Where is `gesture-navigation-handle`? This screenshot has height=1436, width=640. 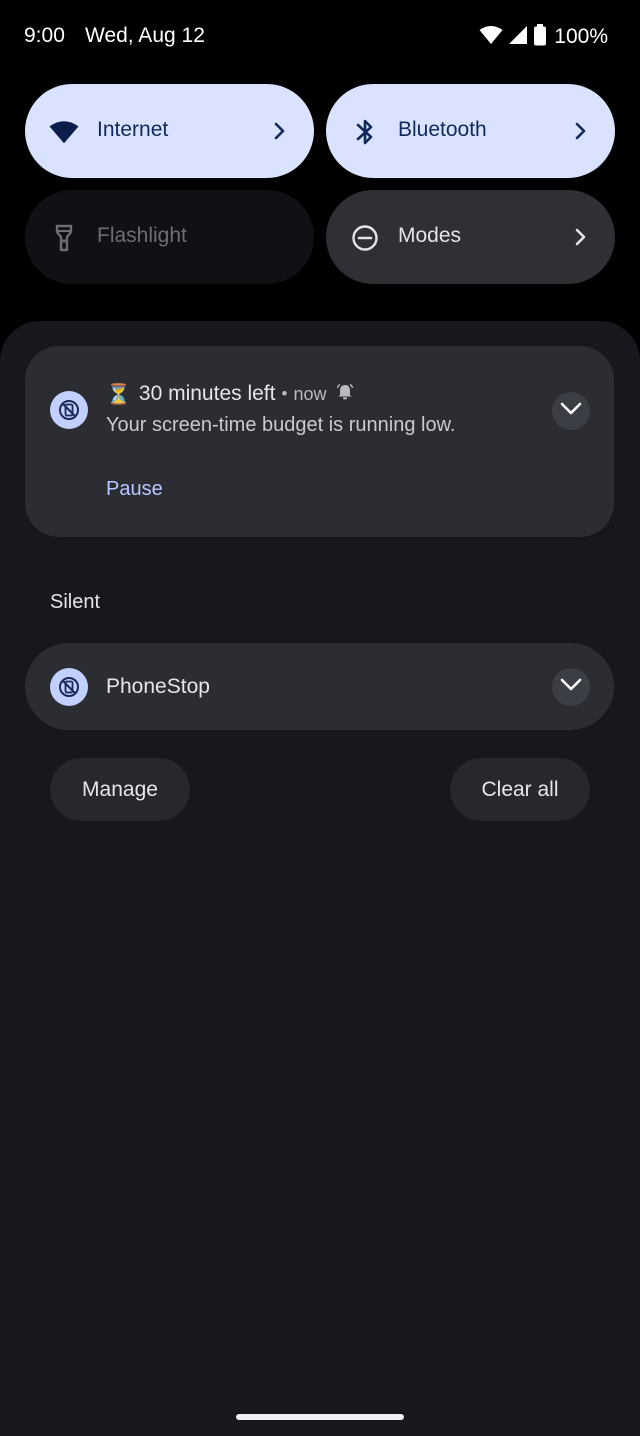 gesture-navigation-handle is located at coordinates (320, 1417).